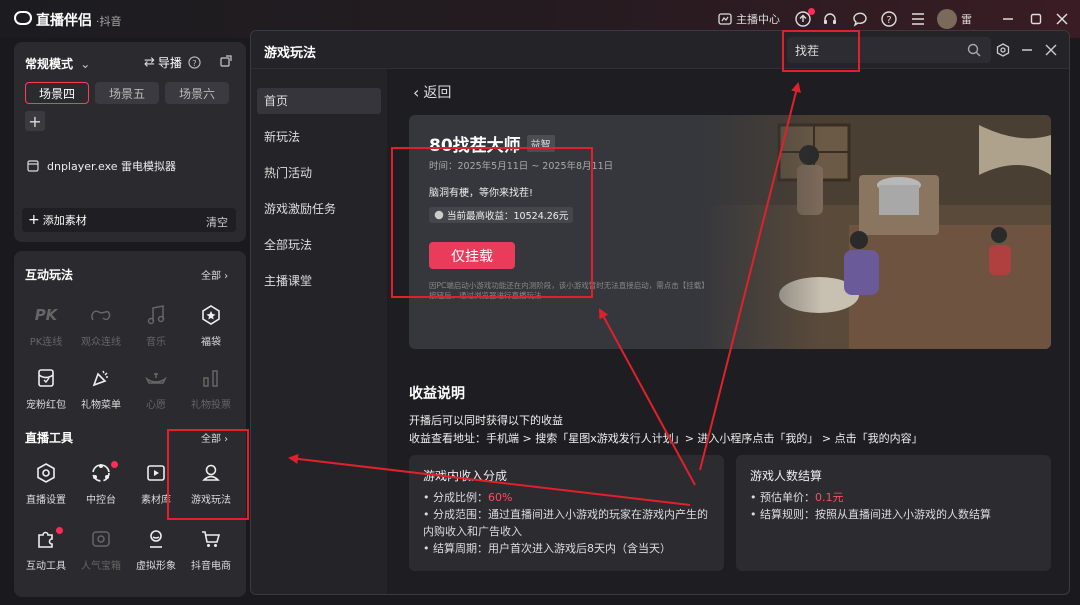  I want to click on nav-anchor-class: 主播课堂, so click(319, 281).